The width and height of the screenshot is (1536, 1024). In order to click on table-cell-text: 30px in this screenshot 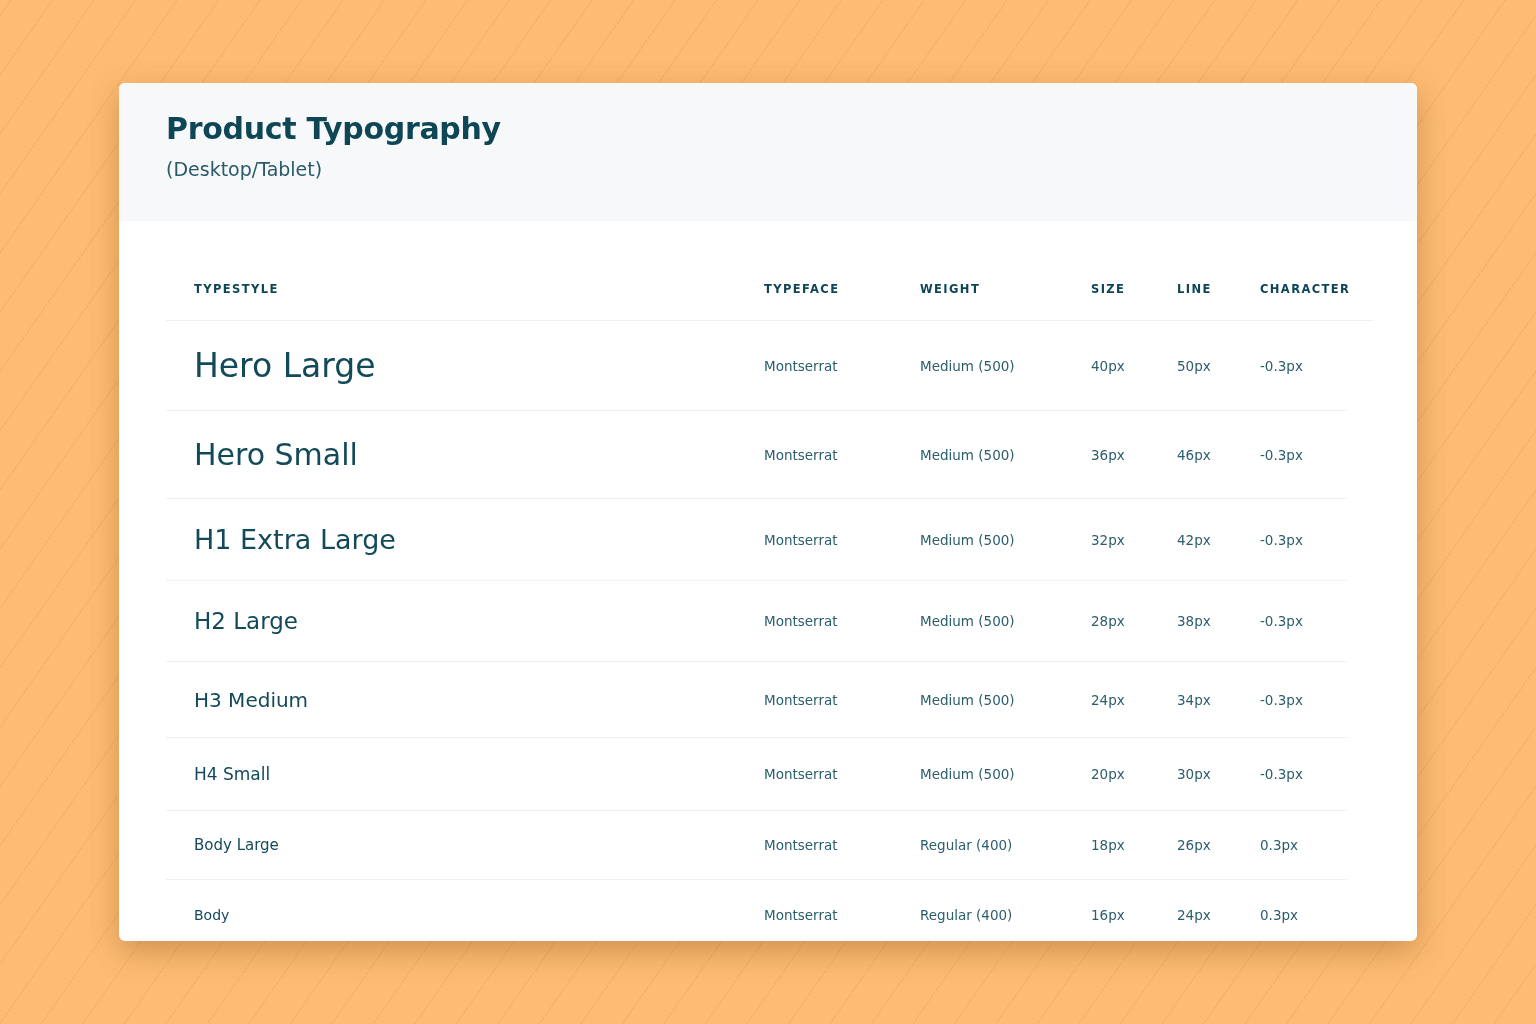, I will do `click(1194, 774)`.